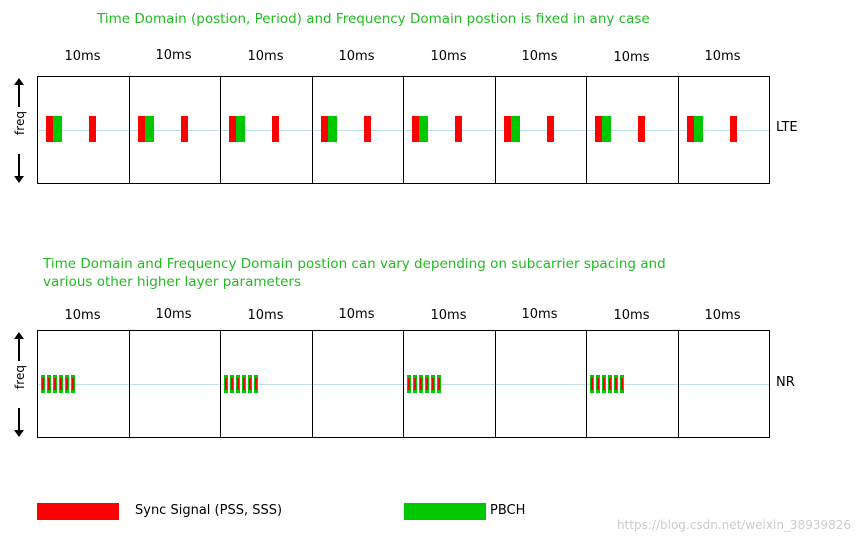 The width and height of the screenshot is (861, 544). What do you see at coordinates (785, 382) in the screenshot?
I see `nr-row-label: NR` at bounding box center [785, 382].